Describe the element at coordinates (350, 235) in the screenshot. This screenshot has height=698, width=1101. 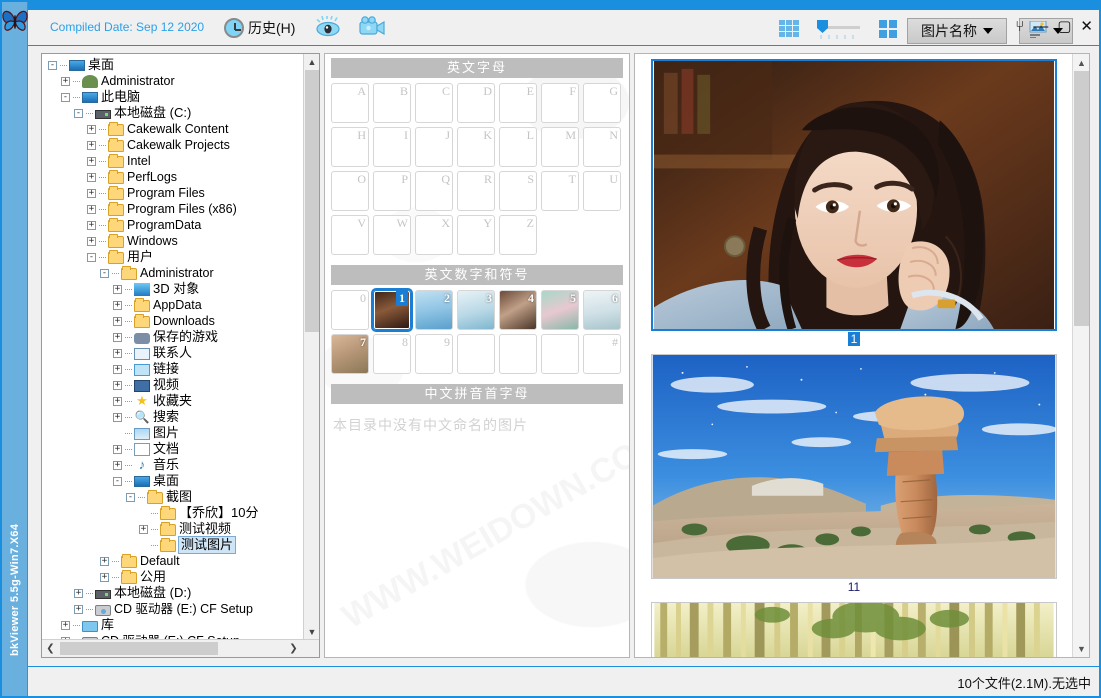
I see `letter-cell: V` at that location.